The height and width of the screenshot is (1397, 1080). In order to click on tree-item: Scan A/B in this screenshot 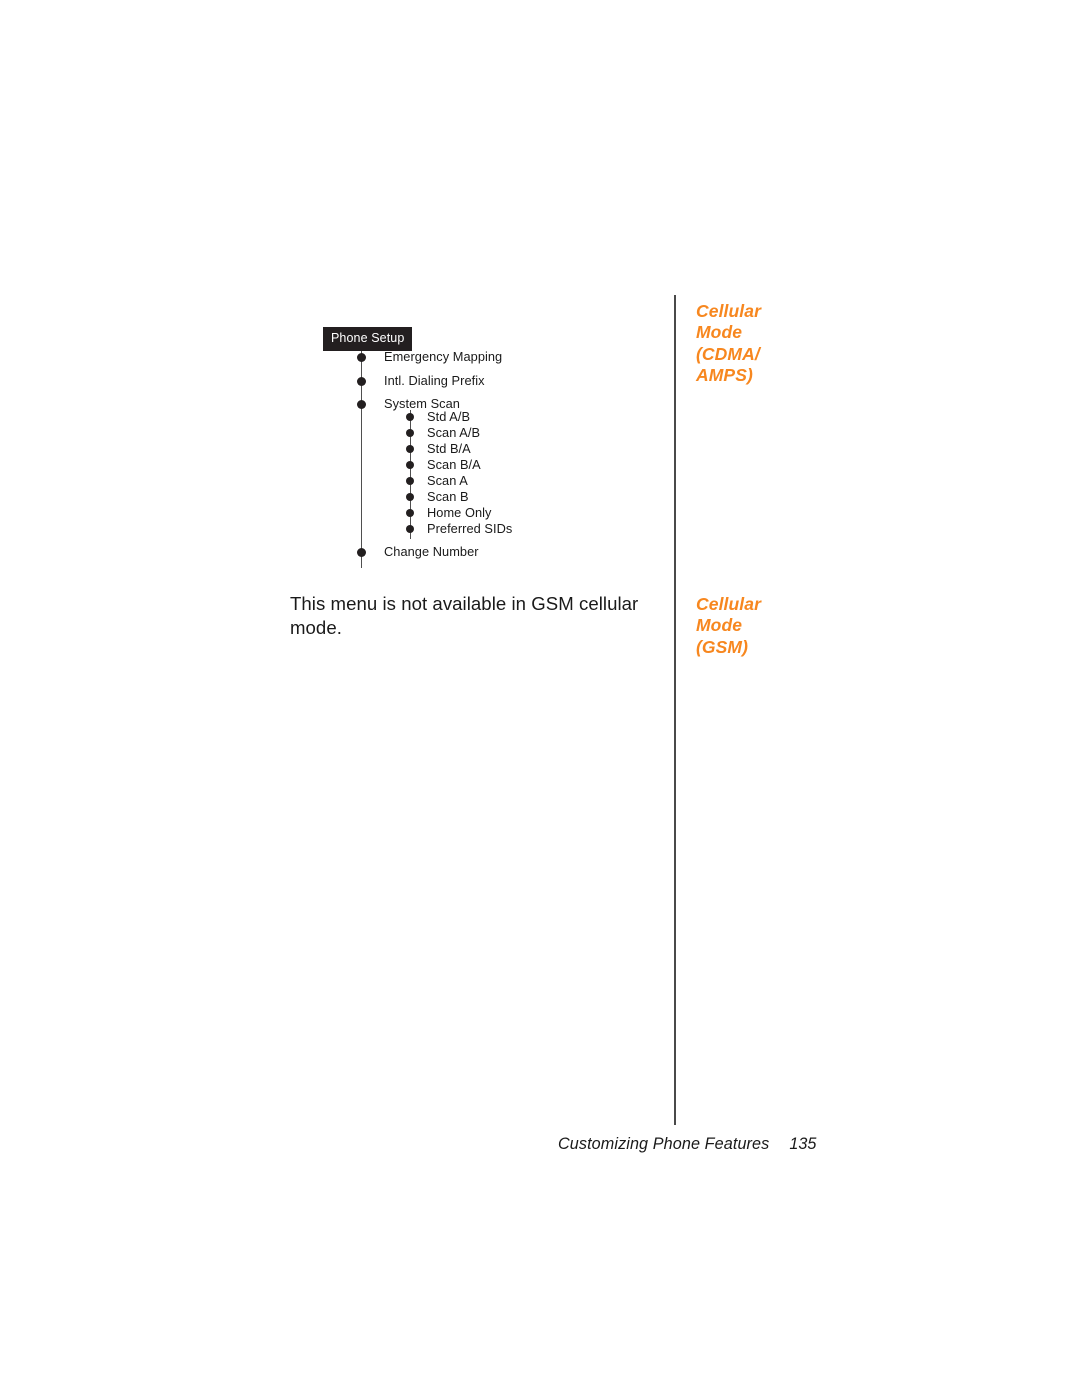, I will do `click(443, 432)`.